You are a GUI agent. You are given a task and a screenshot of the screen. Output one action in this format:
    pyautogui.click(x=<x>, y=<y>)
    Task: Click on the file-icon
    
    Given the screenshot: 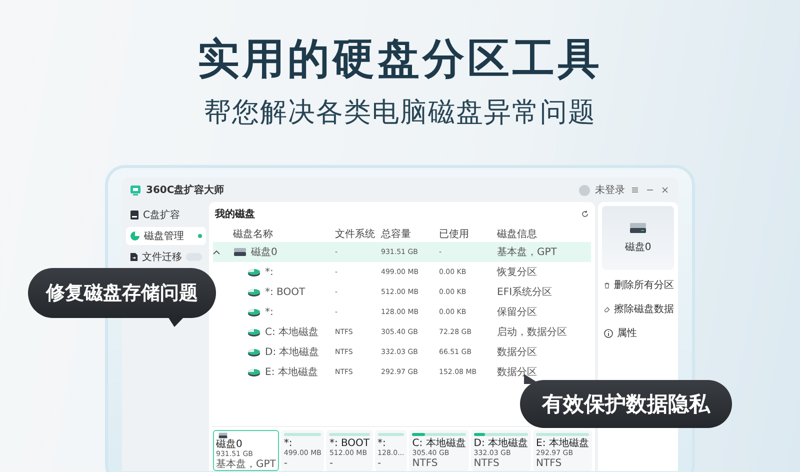 What is the action you would take?
    pyautogui.click(x=134, y=257)
    